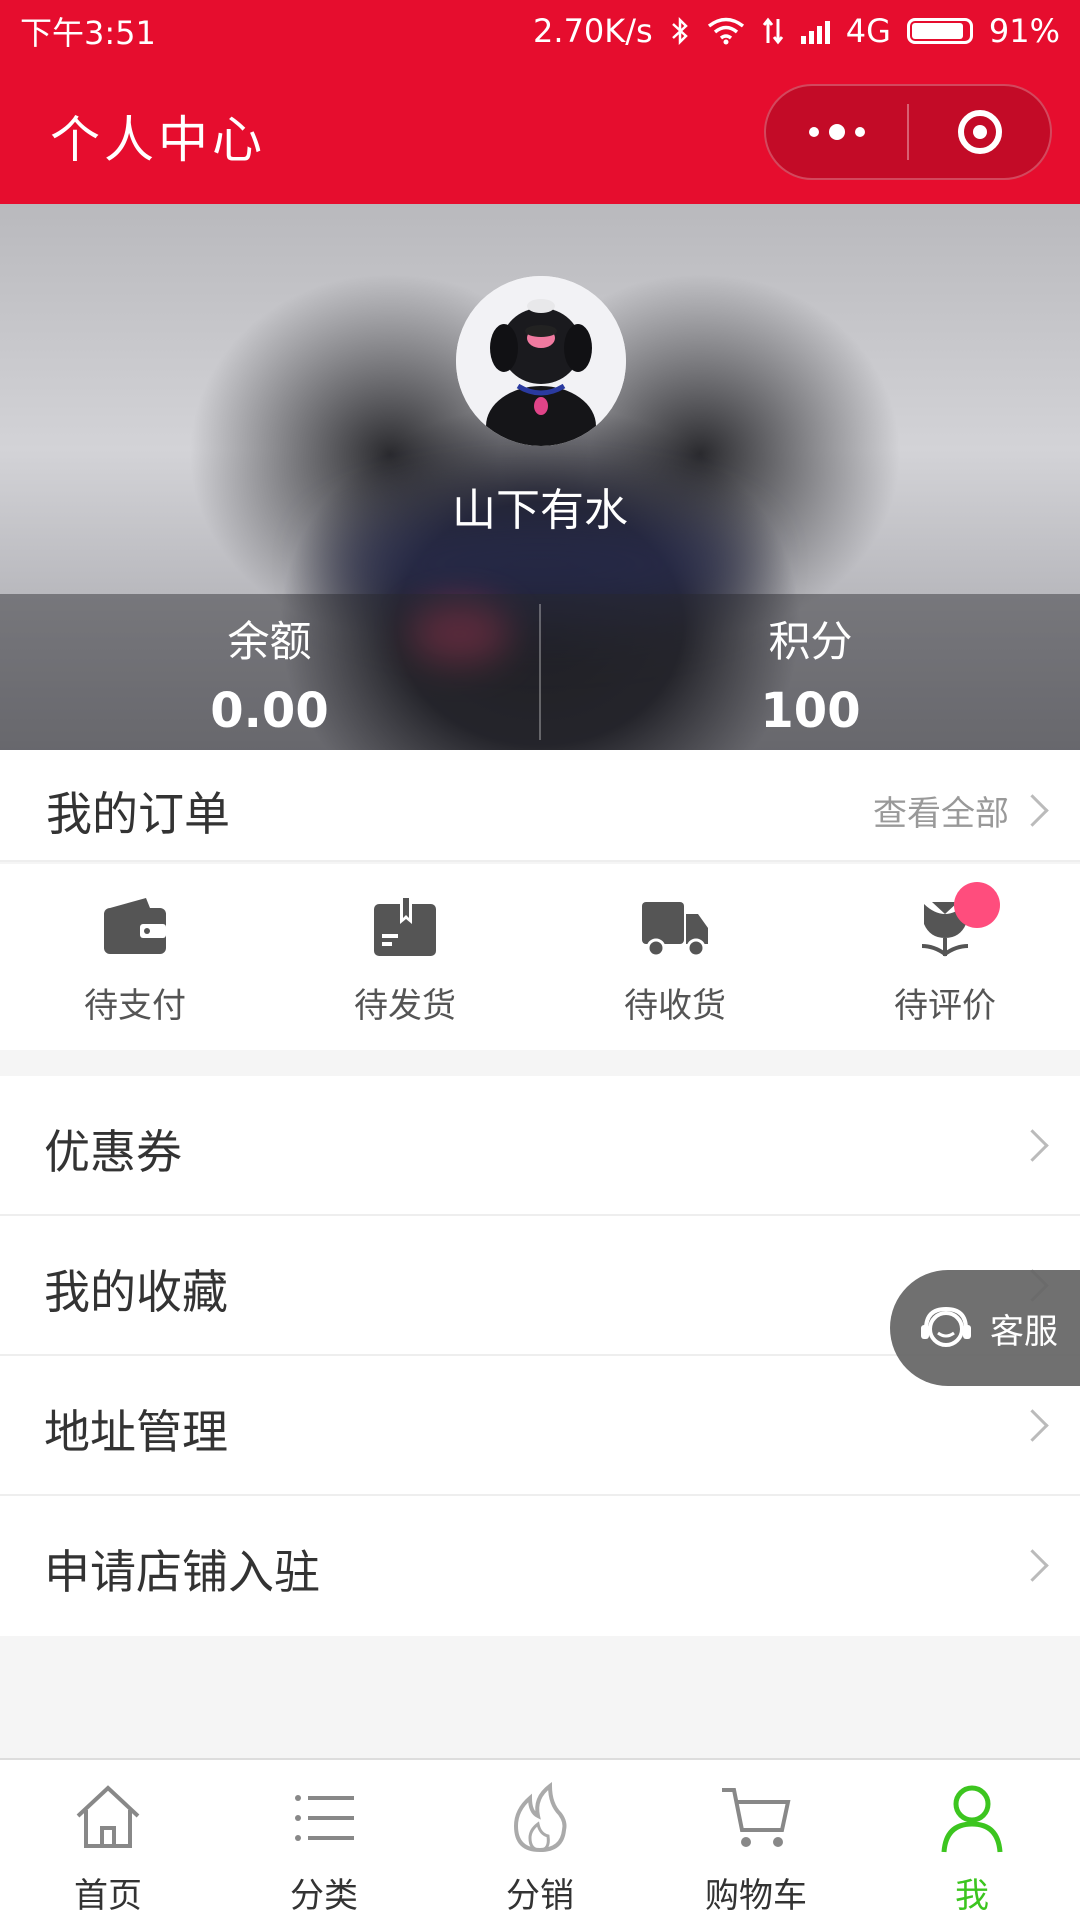 Image resolution: width=1080 pixels, height=1920 pixels. I want to click on more-dots-icon, so click(836, 132).